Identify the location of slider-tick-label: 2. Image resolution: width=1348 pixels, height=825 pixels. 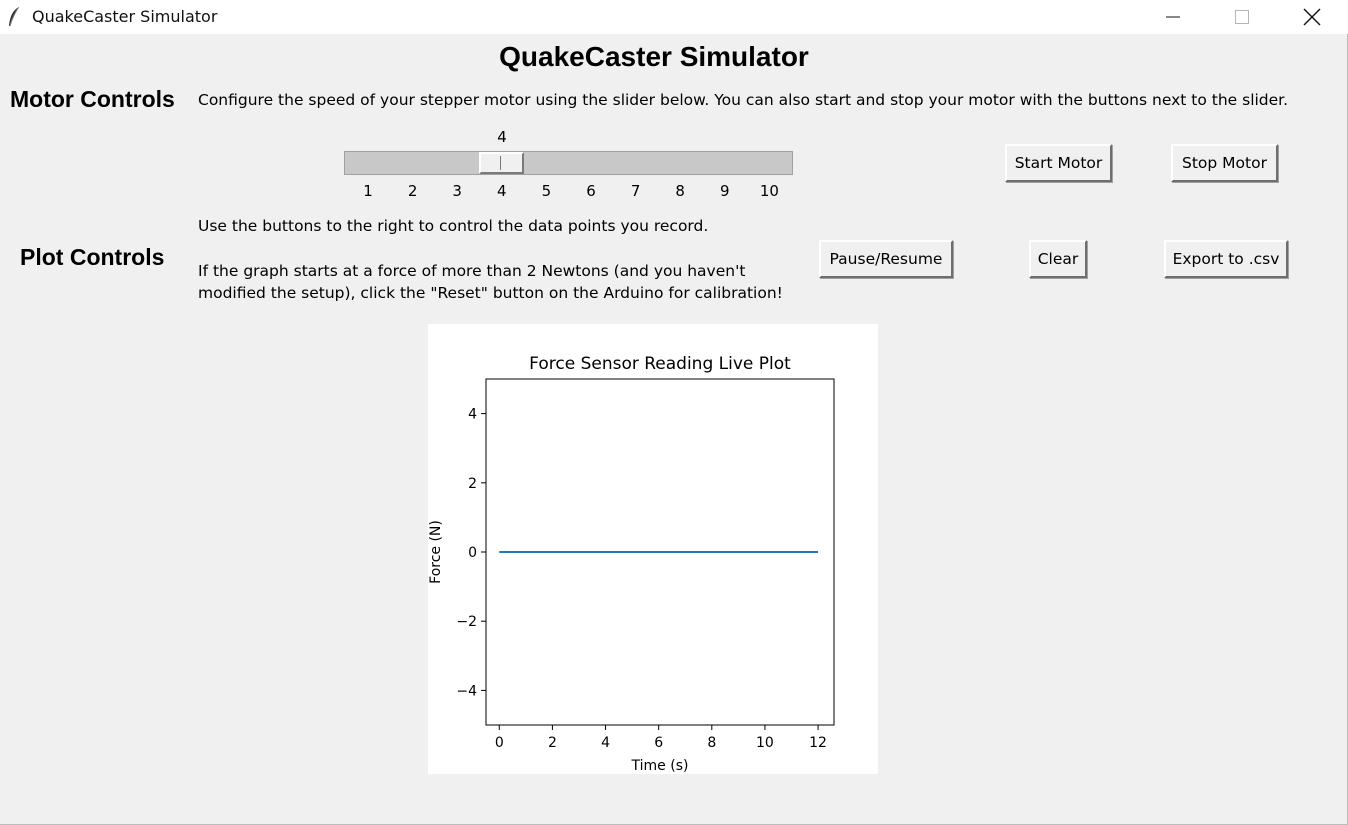
(412, 191).